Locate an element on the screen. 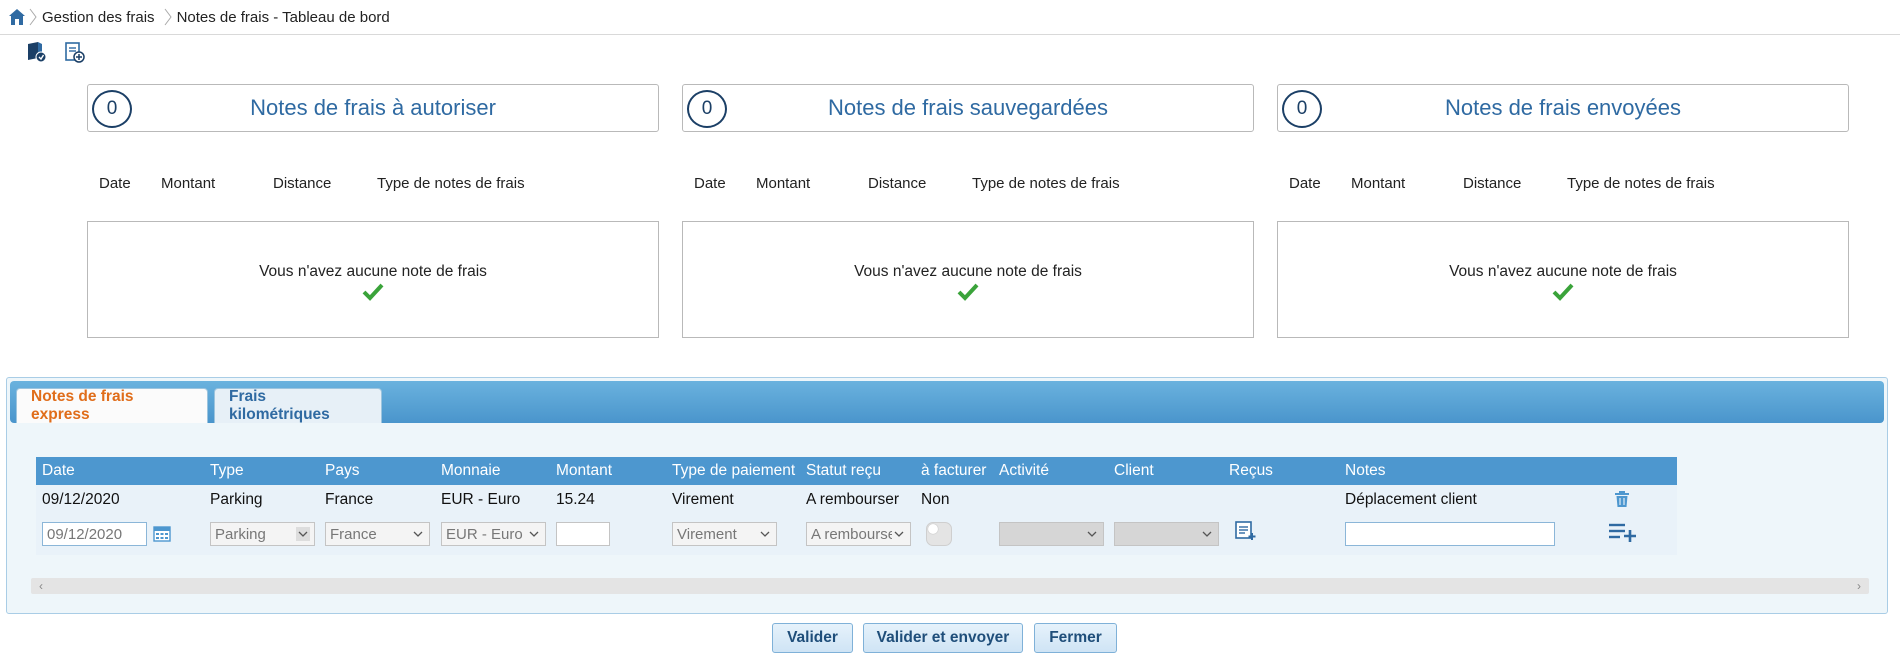 The image size is (1900, 668). cell-montant: 15.24 is located at coordinates (575, 499).